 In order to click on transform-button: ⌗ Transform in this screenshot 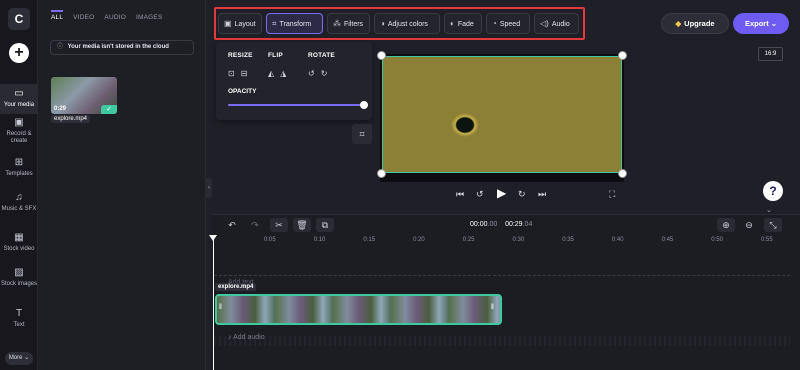, I will do `click(294, 23)`.